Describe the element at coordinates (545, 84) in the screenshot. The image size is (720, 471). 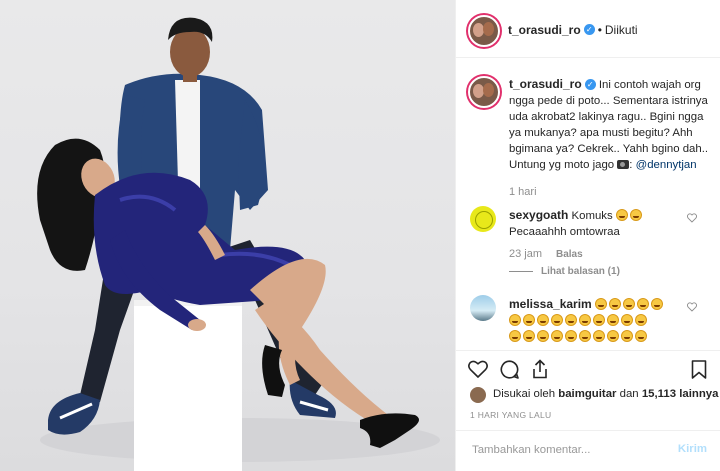
I see `caption-username: t_orasudi_ro` at that location.